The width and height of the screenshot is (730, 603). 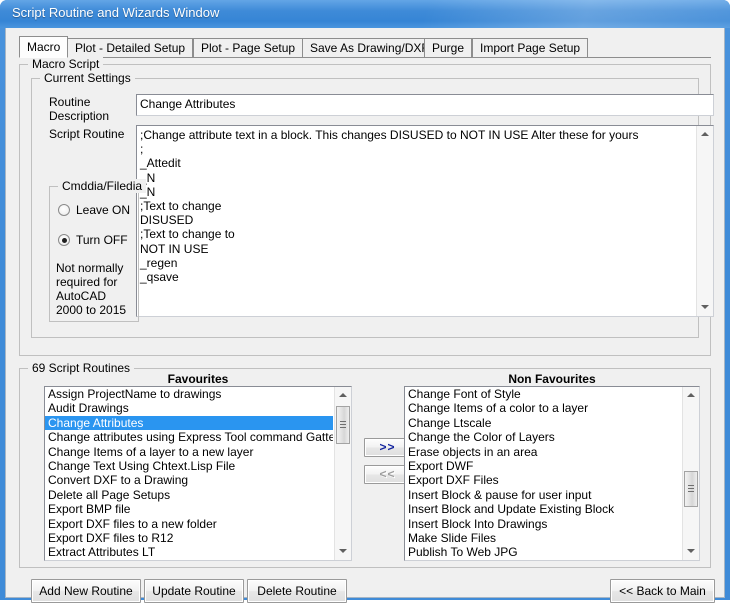 What do you see at coordinates (198, 379) in the screenshot?
I see `favourites-header: Favourites` at bounding box center [198, 379].